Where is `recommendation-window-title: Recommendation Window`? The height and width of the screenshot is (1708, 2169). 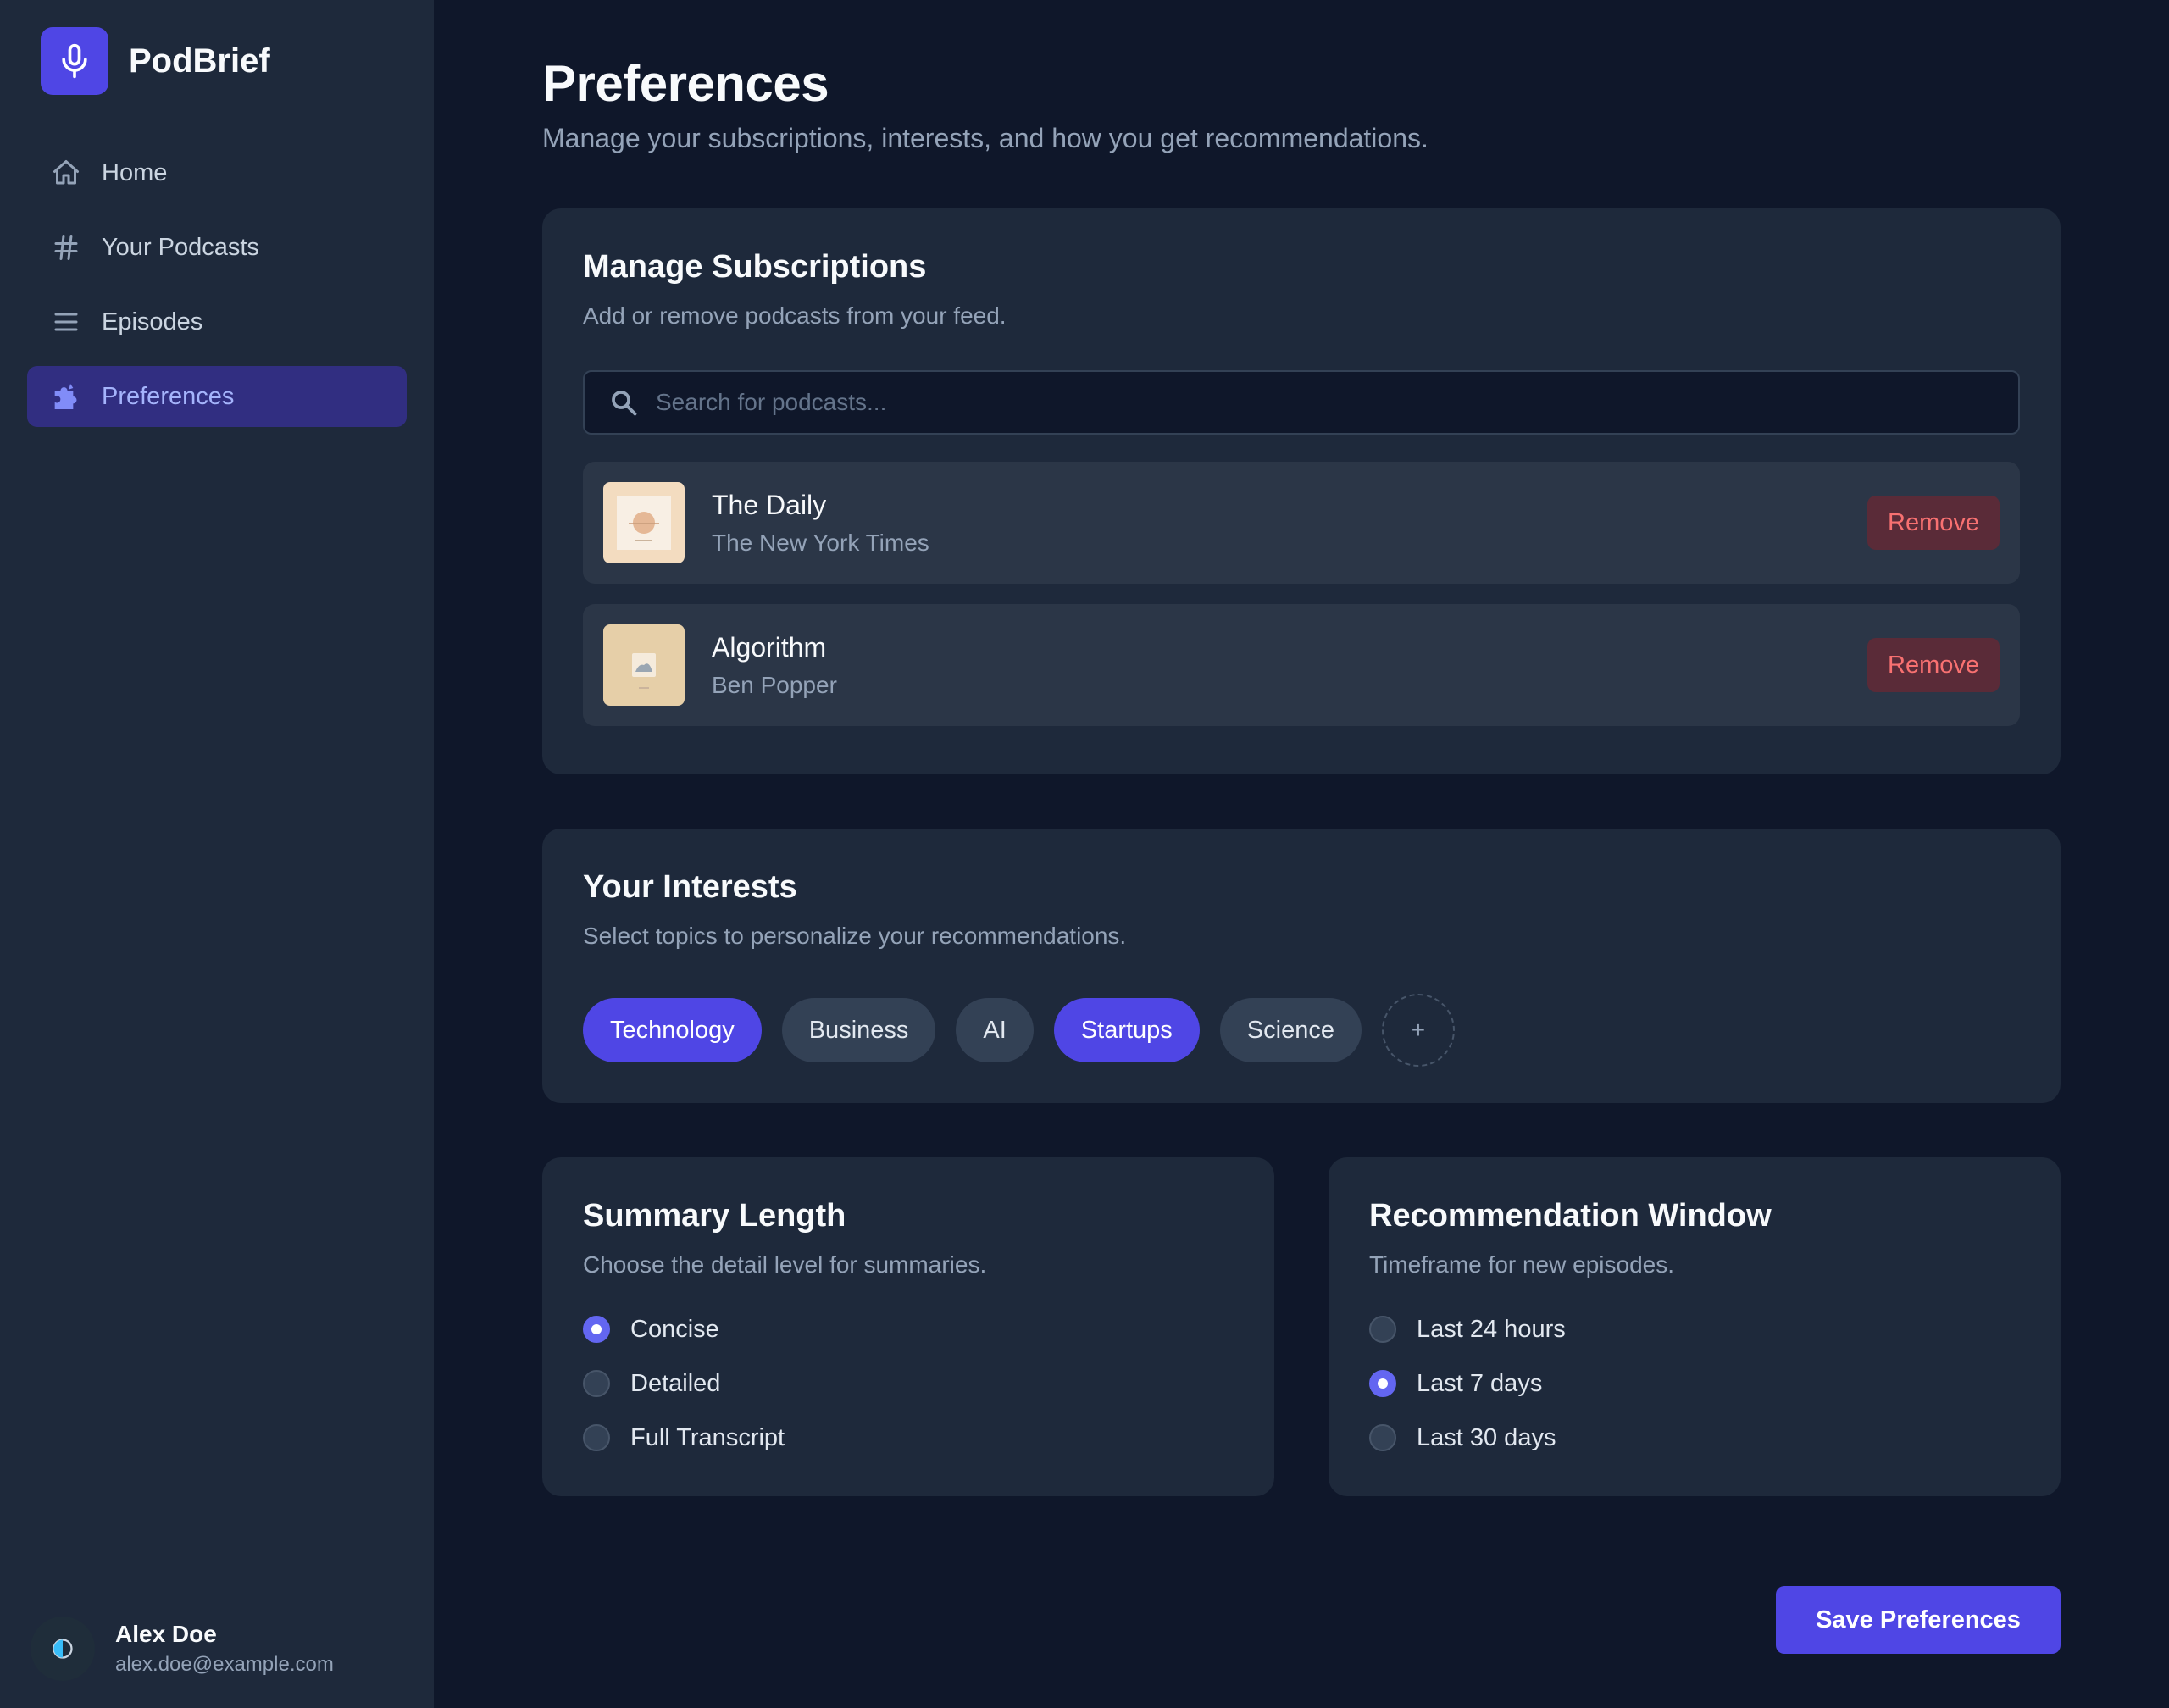 recommendation-window-title: Recommendation Window is located at coordinates (1570, 1216).